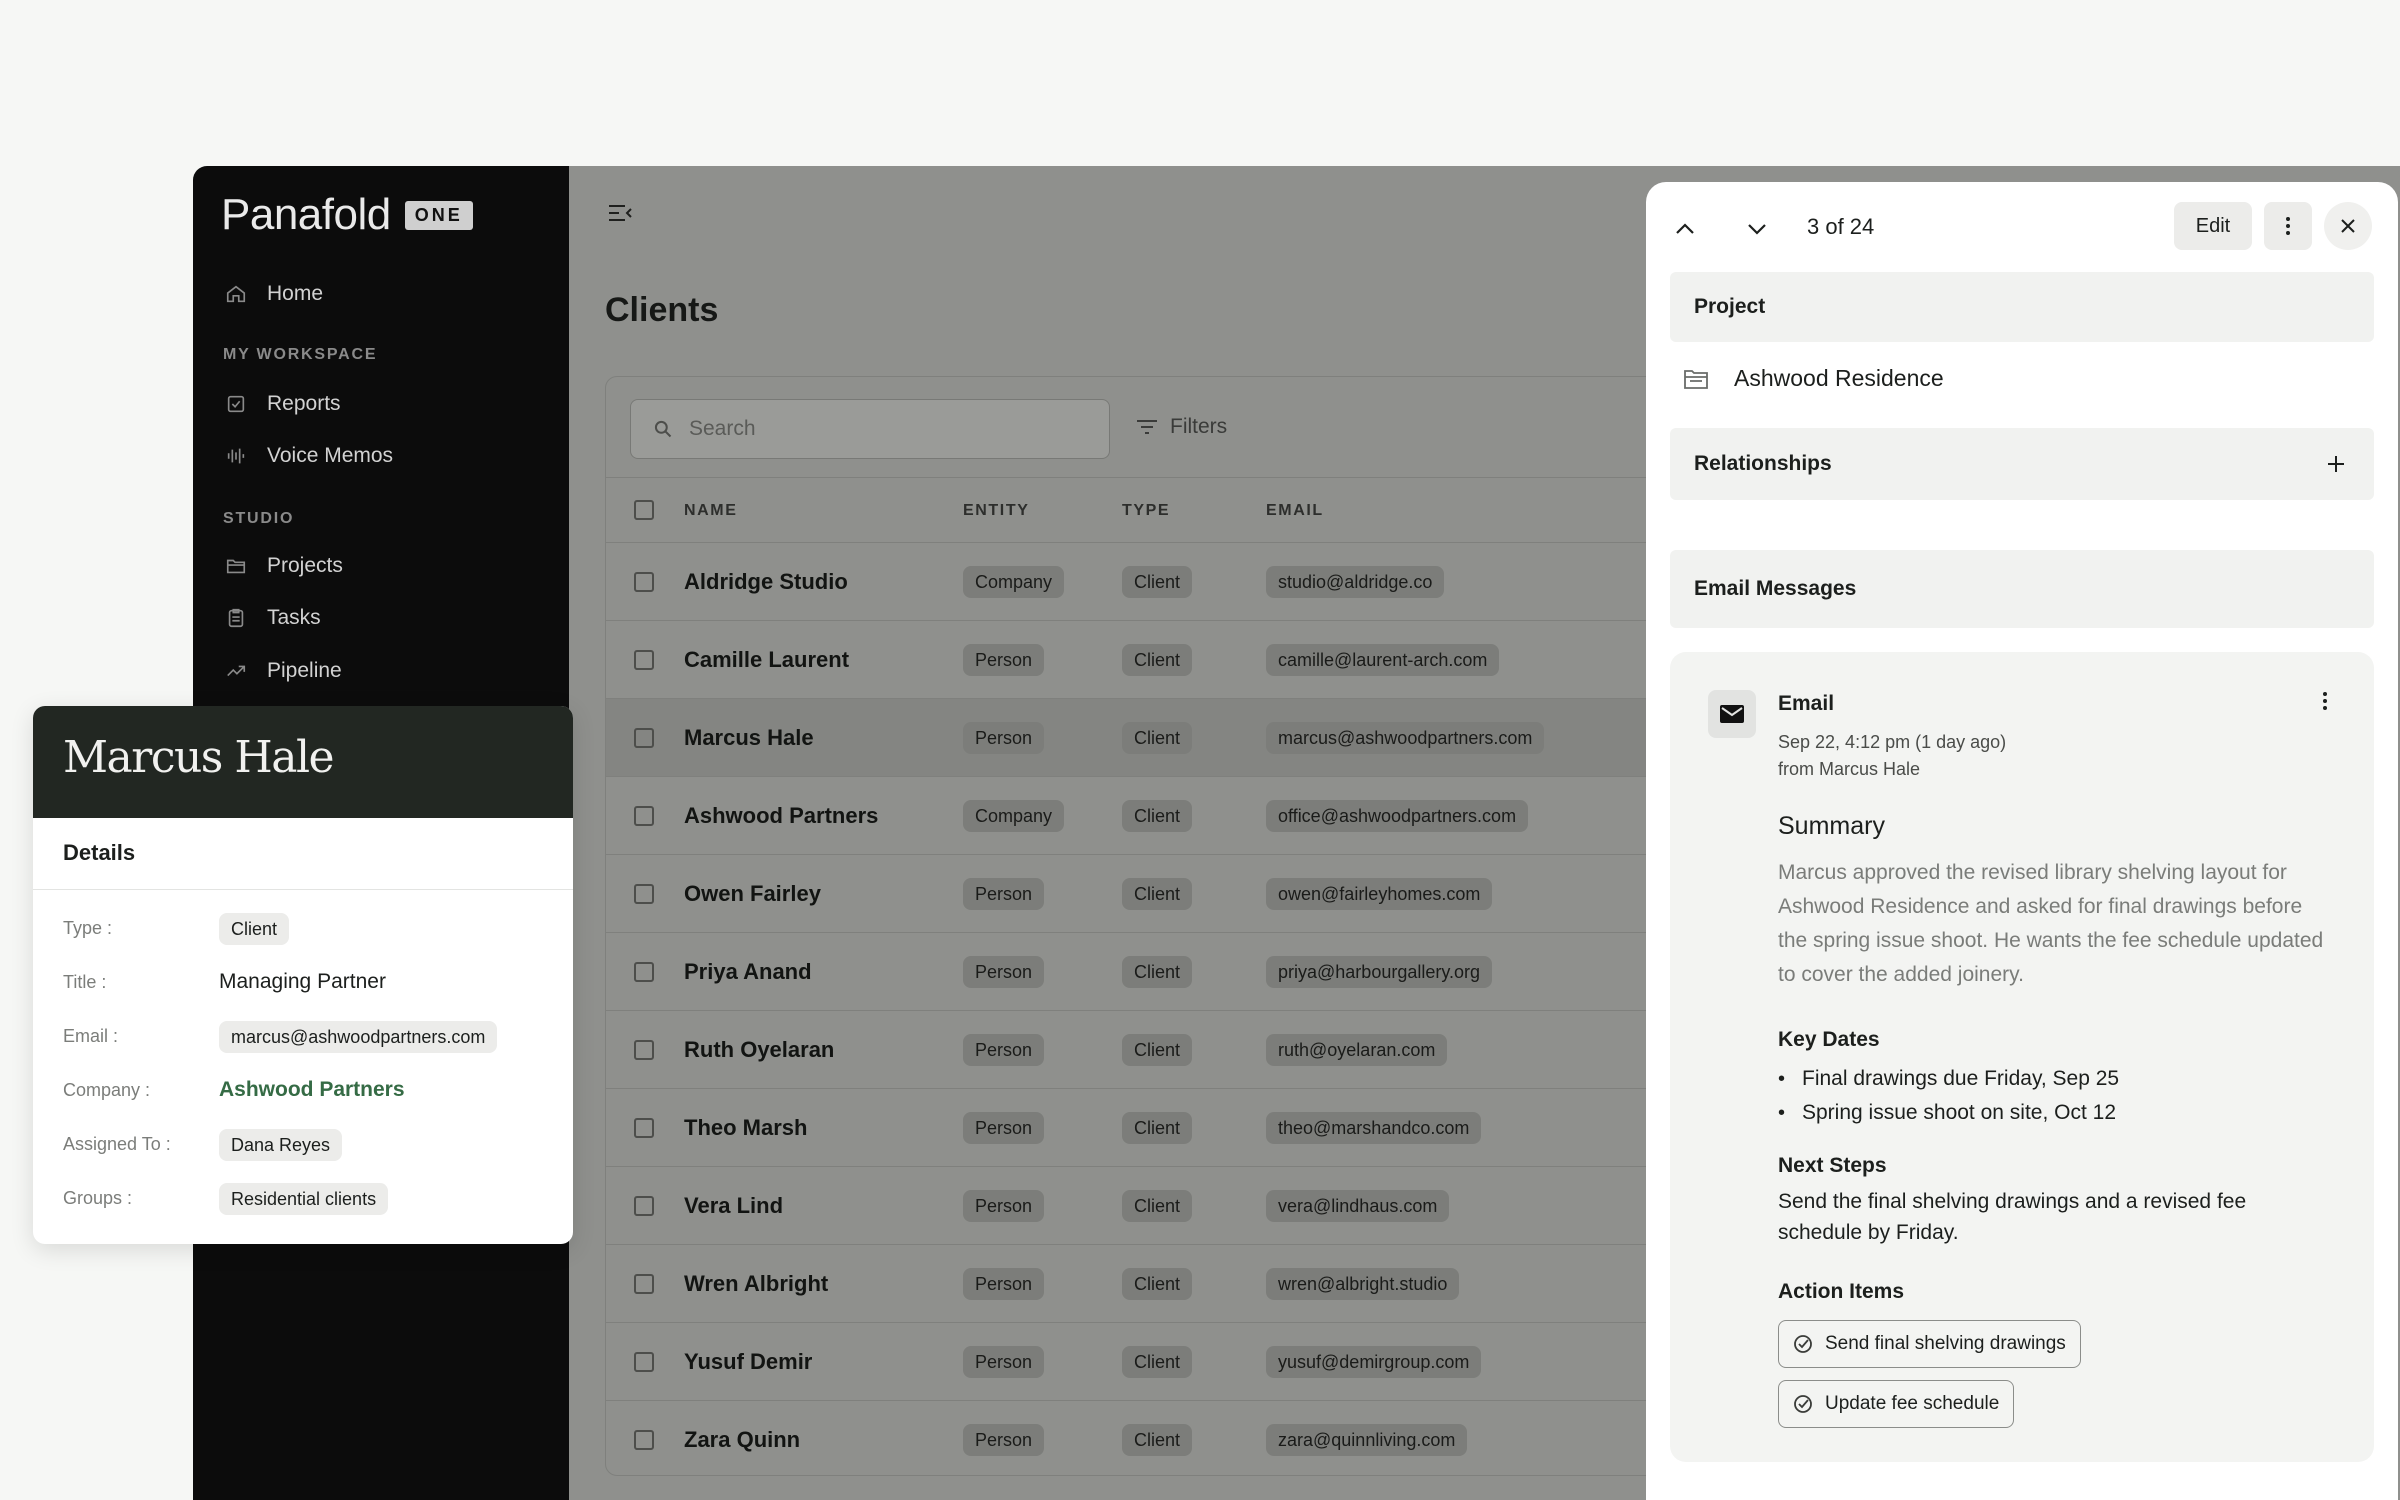  I want to click on section-my-workspace: MY WORKSPACE, so click(300, 354).